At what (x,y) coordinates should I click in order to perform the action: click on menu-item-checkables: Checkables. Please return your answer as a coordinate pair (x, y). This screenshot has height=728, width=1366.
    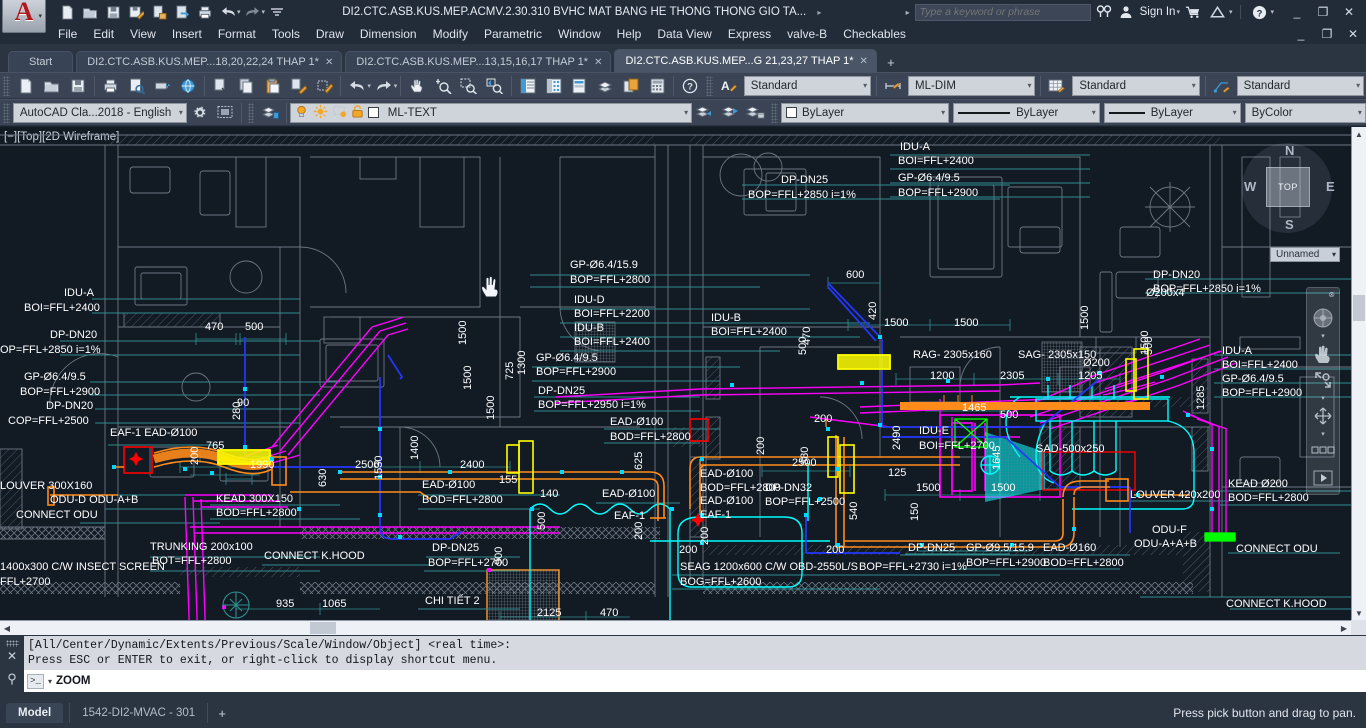
    Looking at the image, I should click on (874, 34).